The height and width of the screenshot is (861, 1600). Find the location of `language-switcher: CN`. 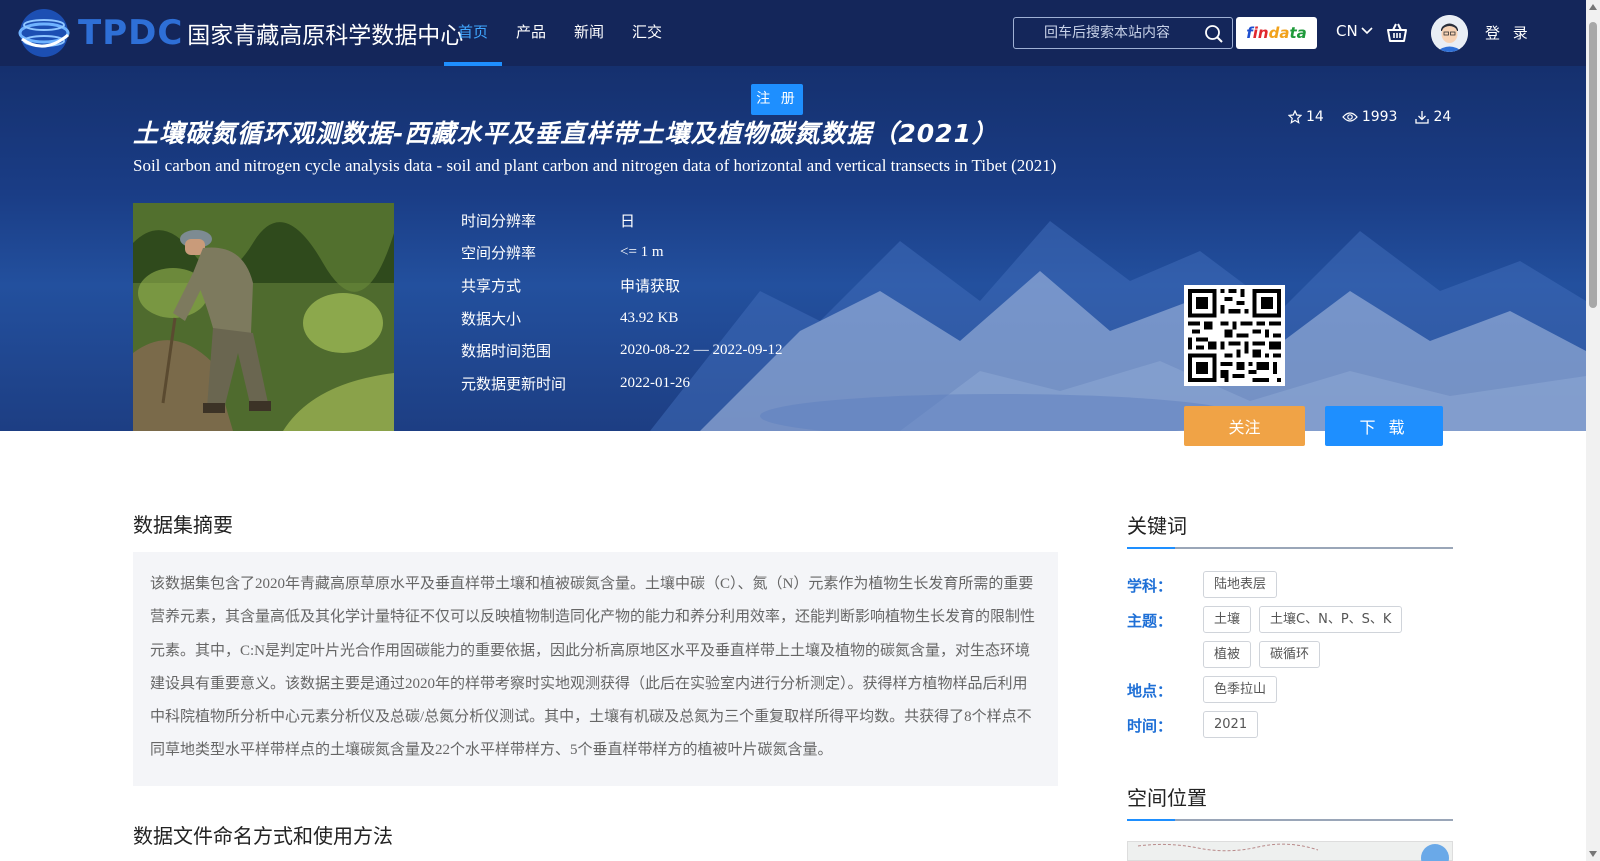

language-switcher: CN is located at coordinates (1354, 31).